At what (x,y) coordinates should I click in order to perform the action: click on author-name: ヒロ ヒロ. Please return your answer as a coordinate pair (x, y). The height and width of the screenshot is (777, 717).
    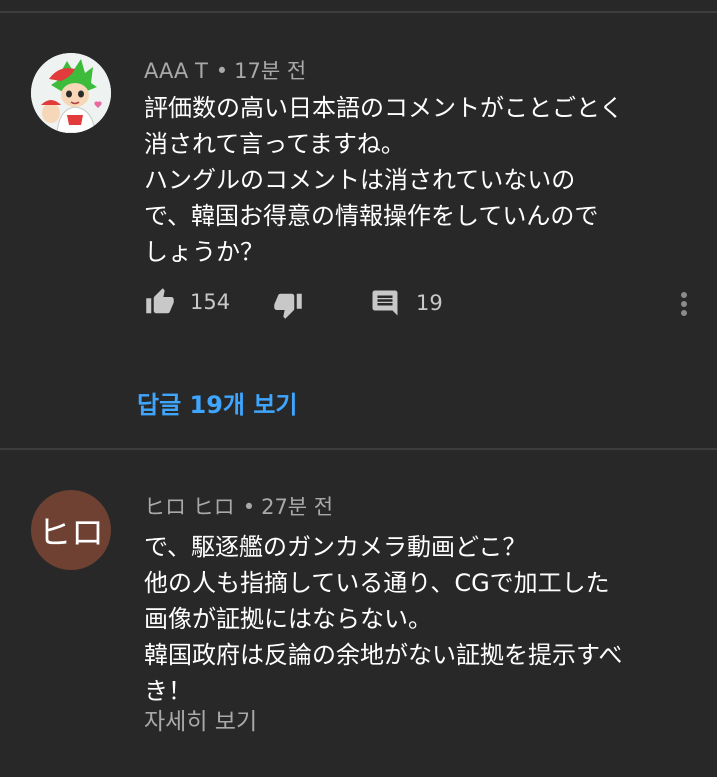
    Looking at the image, I should click on (189, 507).